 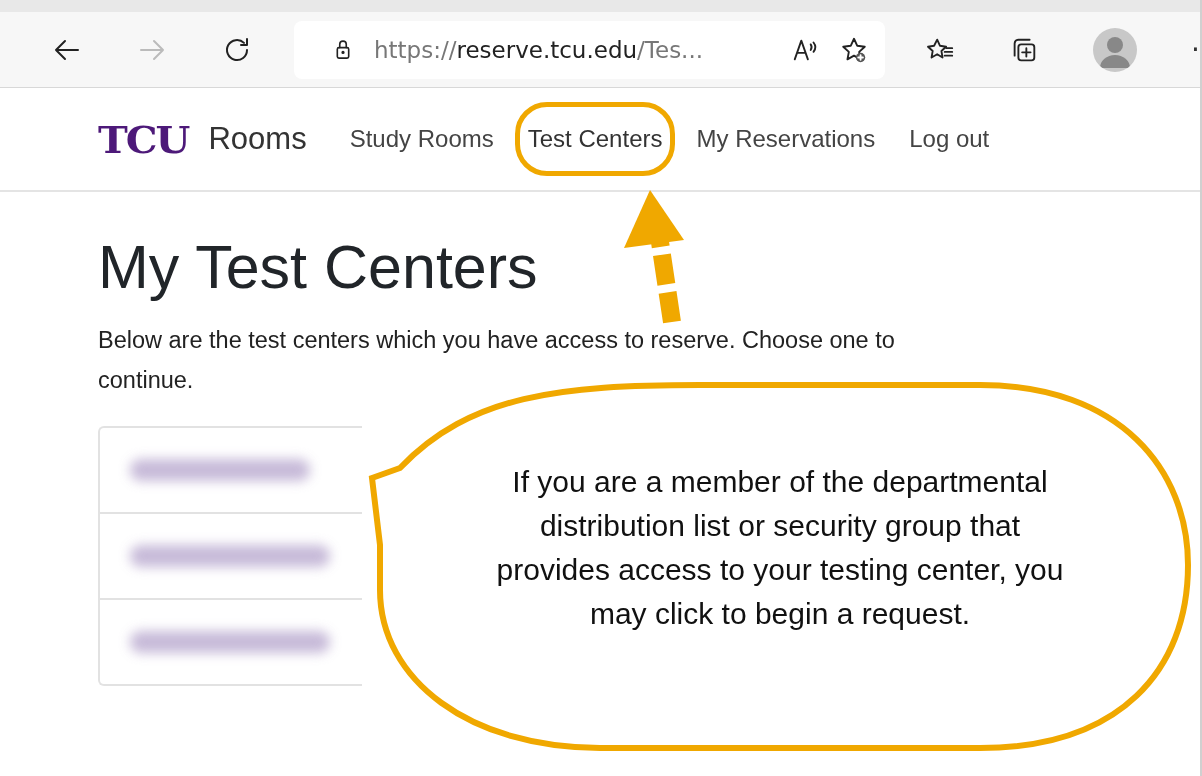 What do you see at coordinates (780, 548) in the screenshot?
I see `callout-text: If you are a member of the departmental distribution list or security group that provides access to your testing center, you may click to begin a request.` at bounding box center [780, 548].